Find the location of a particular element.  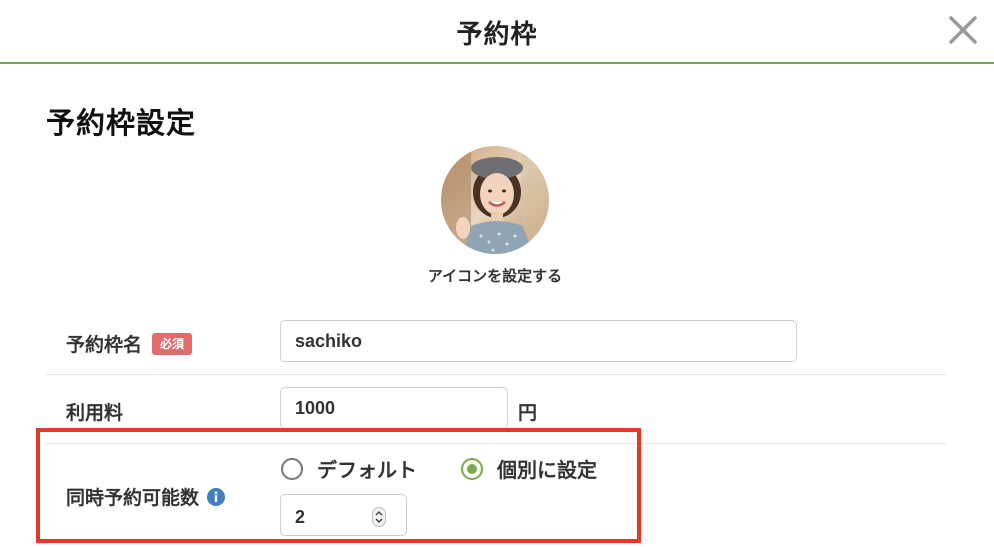

radio-custom: 個別に設定 is located at coordinates (529, 468).